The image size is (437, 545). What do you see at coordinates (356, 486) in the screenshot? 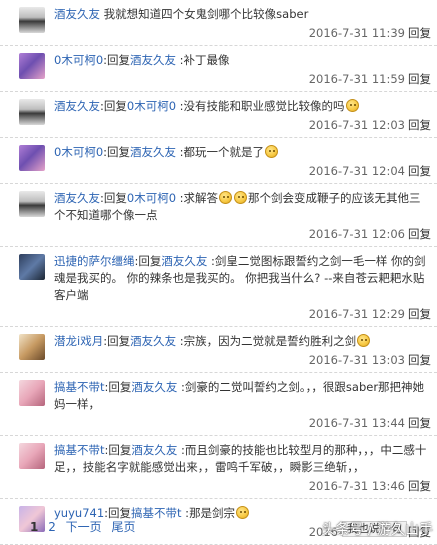
I see `timestamp: 2016-7-31 13:46` at bounding box center [356, 486].